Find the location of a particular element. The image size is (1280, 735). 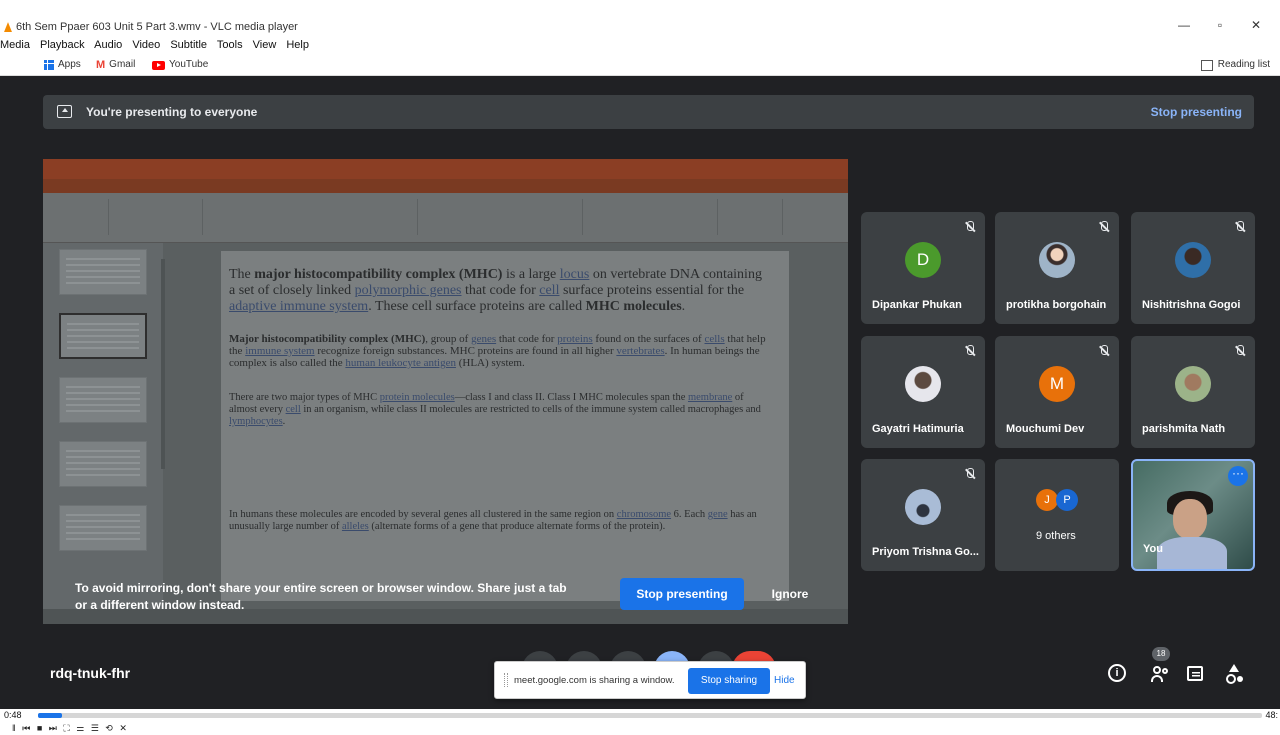

info-icon: i is located at coordinates (1117, 673).